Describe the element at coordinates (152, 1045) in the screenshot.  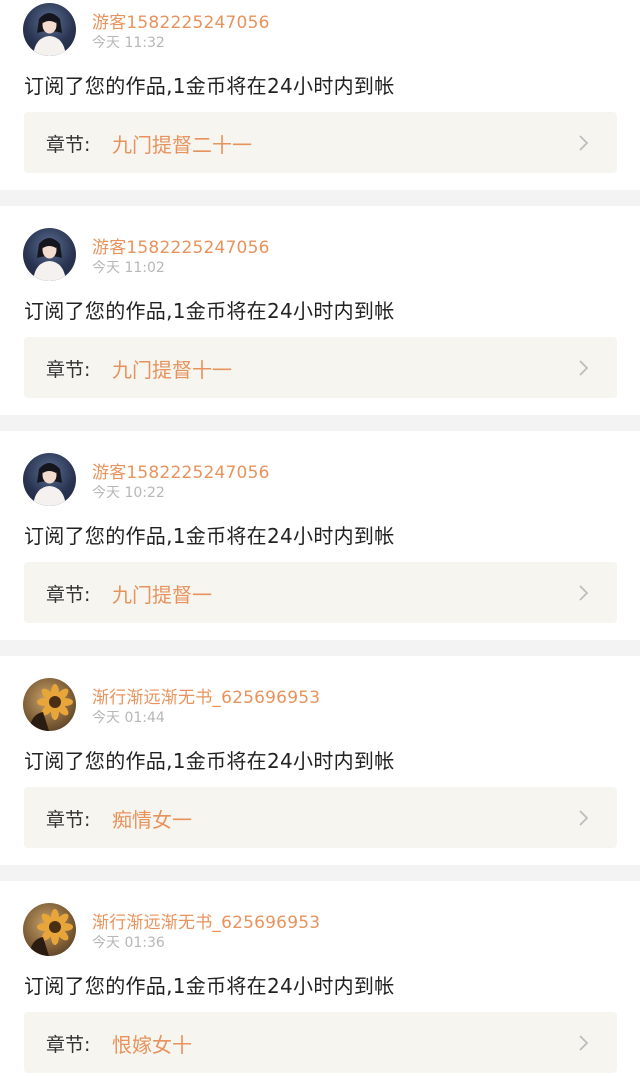
I see `chapter-title: 恨嫁女十` at that location.